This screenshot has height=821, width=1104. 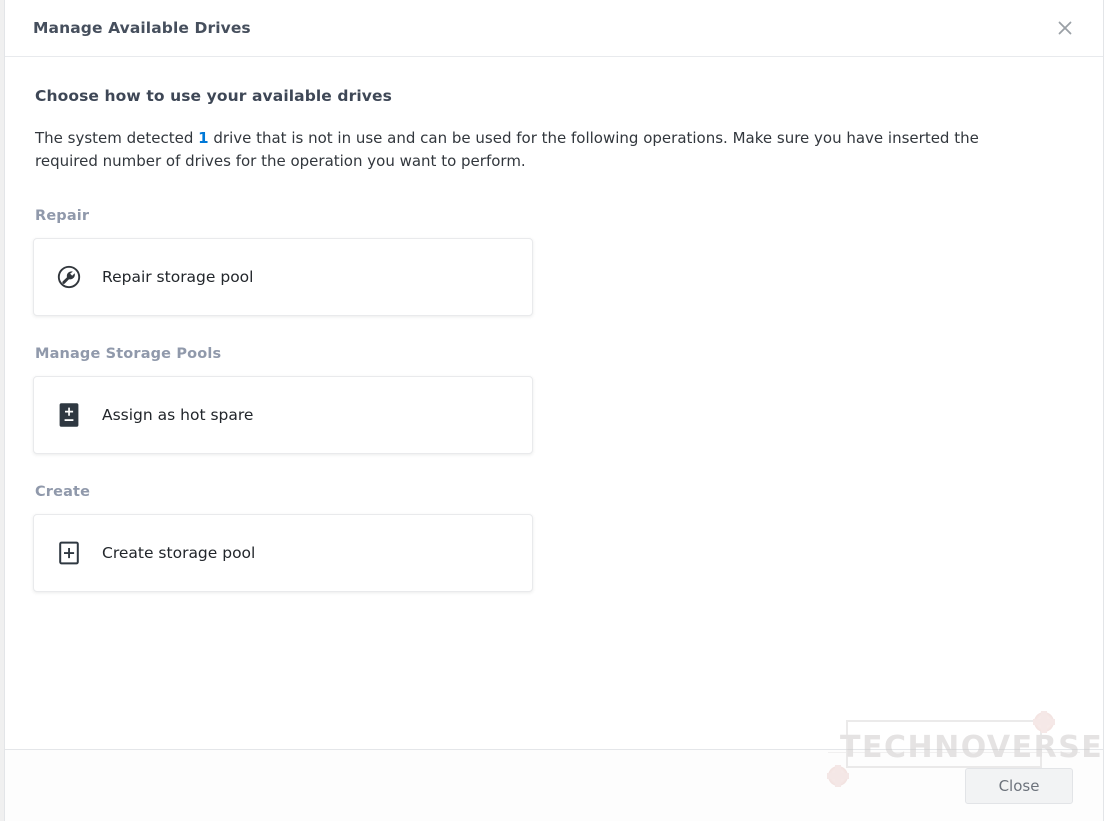 I want to click on option-repair-storage-pool: Repair storage pool, so click(x=283, y=276).